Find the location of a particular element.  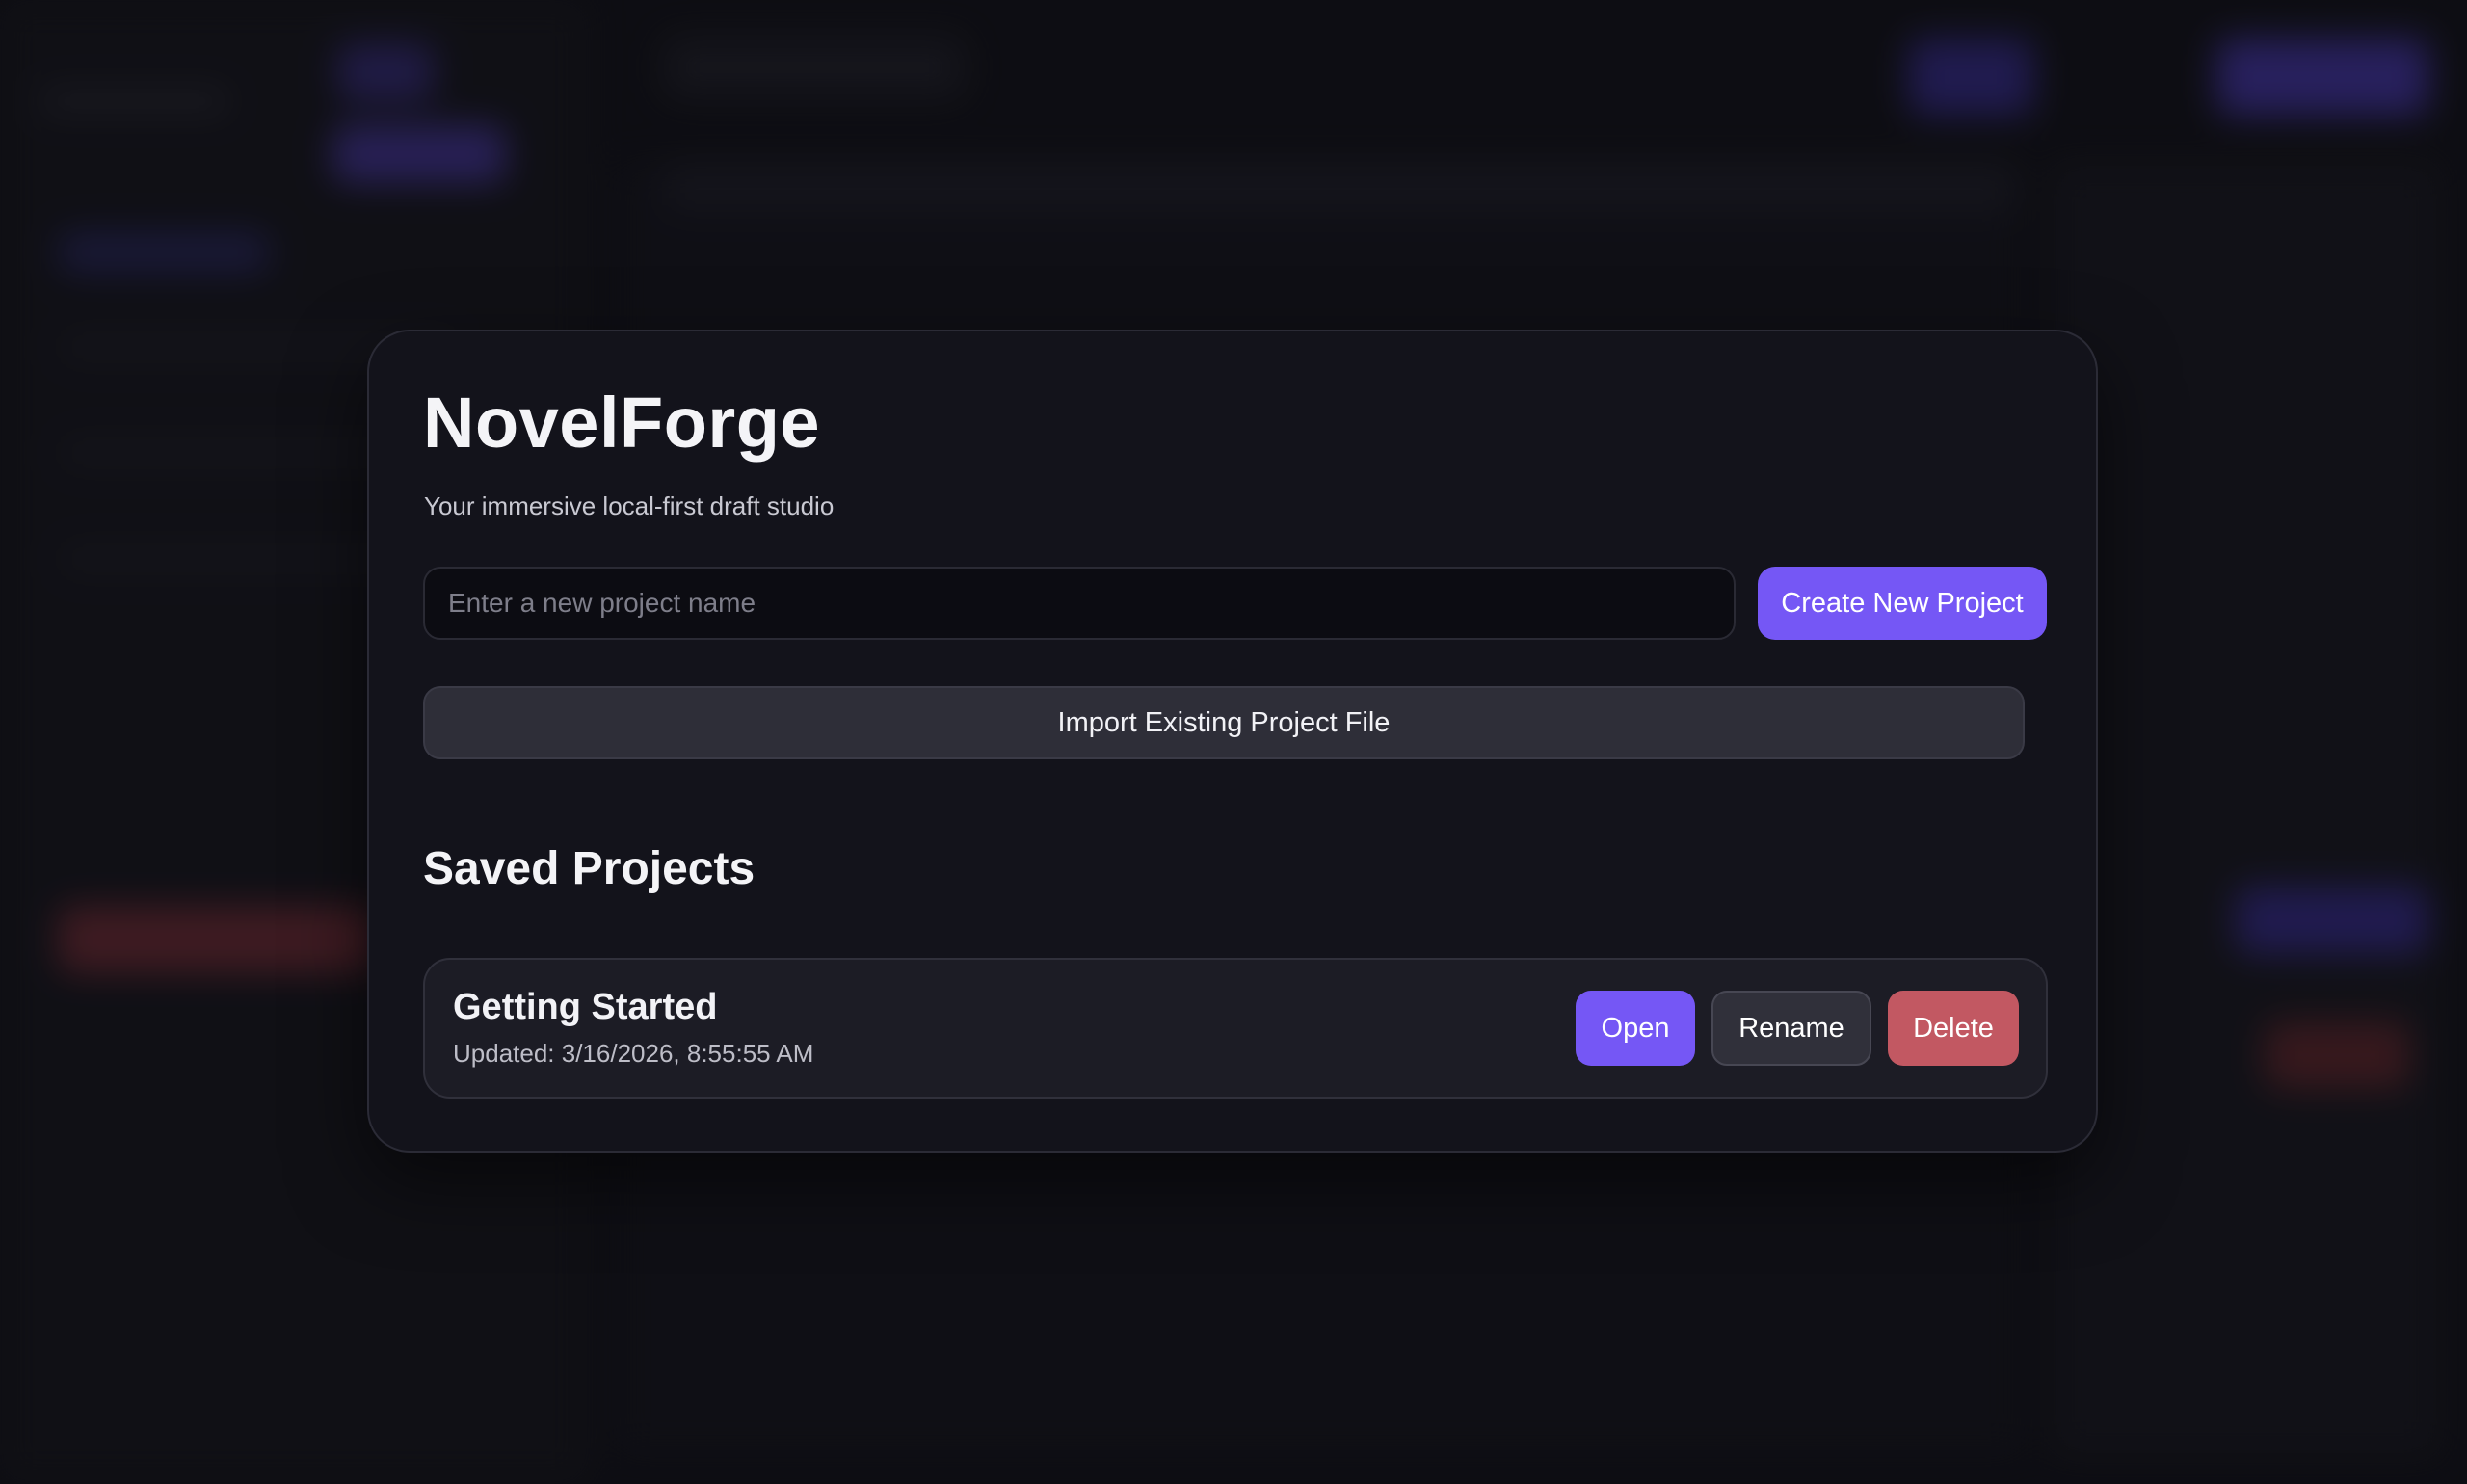

delete-project-button: Delete is located at coordinates (1953, 1028).